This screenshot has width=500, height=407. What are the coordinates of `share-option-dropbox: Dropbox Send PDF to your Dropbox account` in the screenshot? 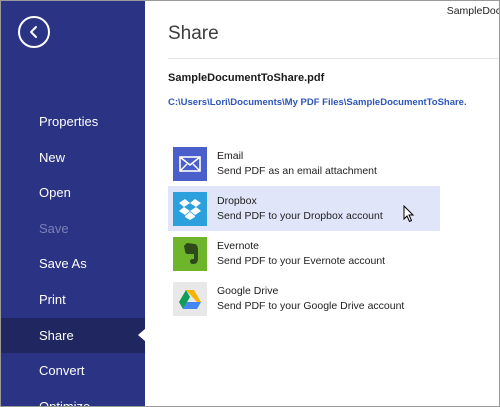 It's located at (304, 208).